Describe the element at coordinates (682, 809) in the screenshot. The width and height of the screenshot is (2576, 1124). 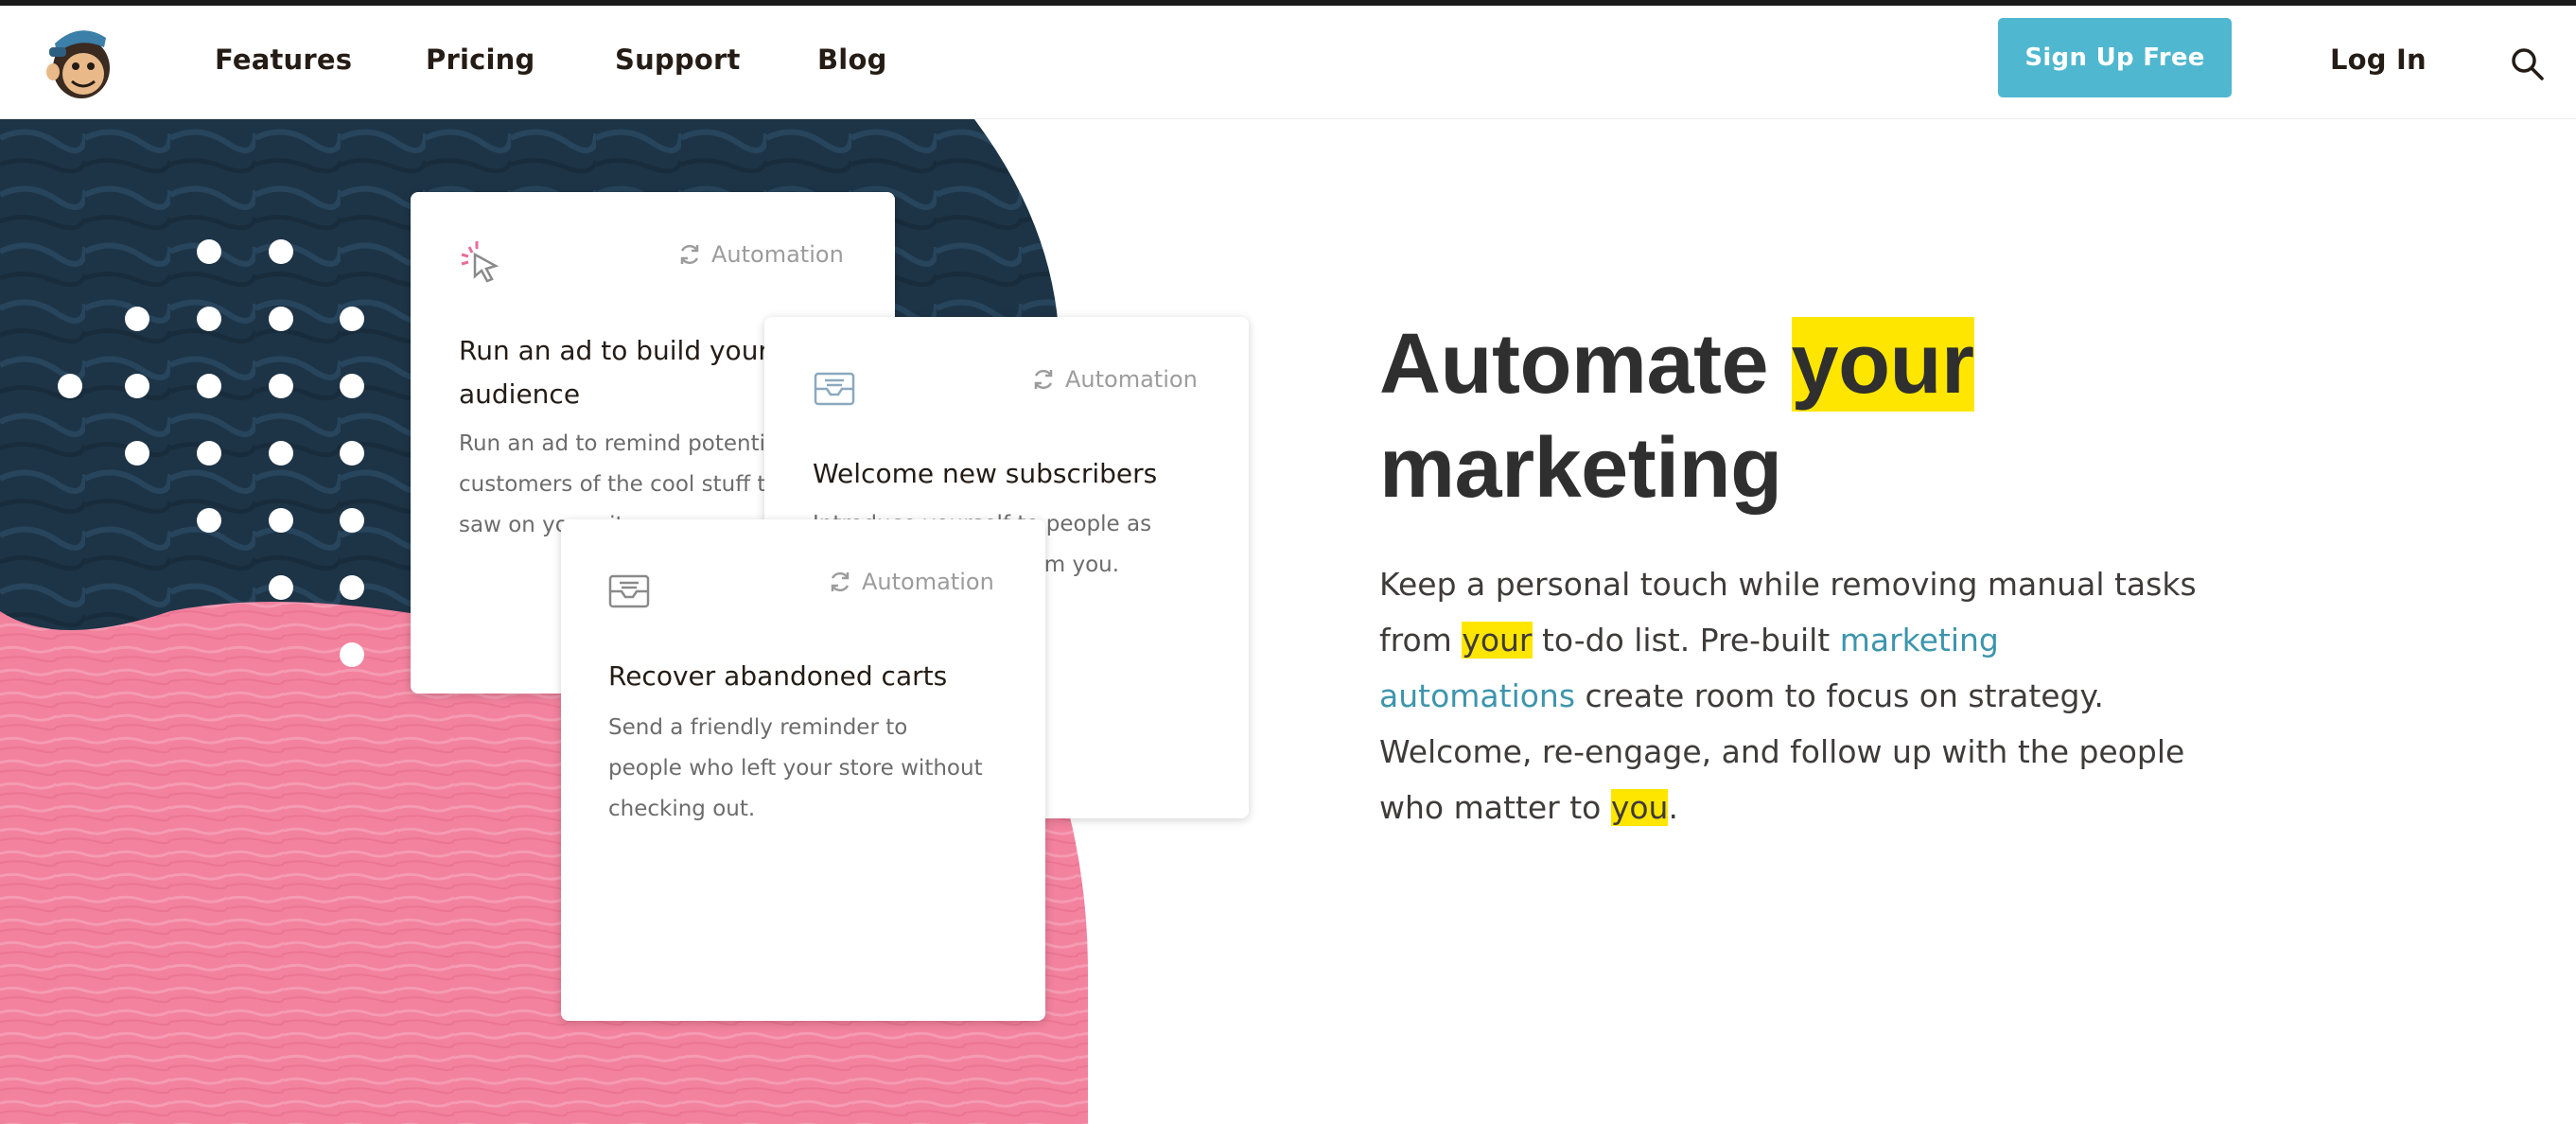
I see `card-description-line: checking out.` at that location.